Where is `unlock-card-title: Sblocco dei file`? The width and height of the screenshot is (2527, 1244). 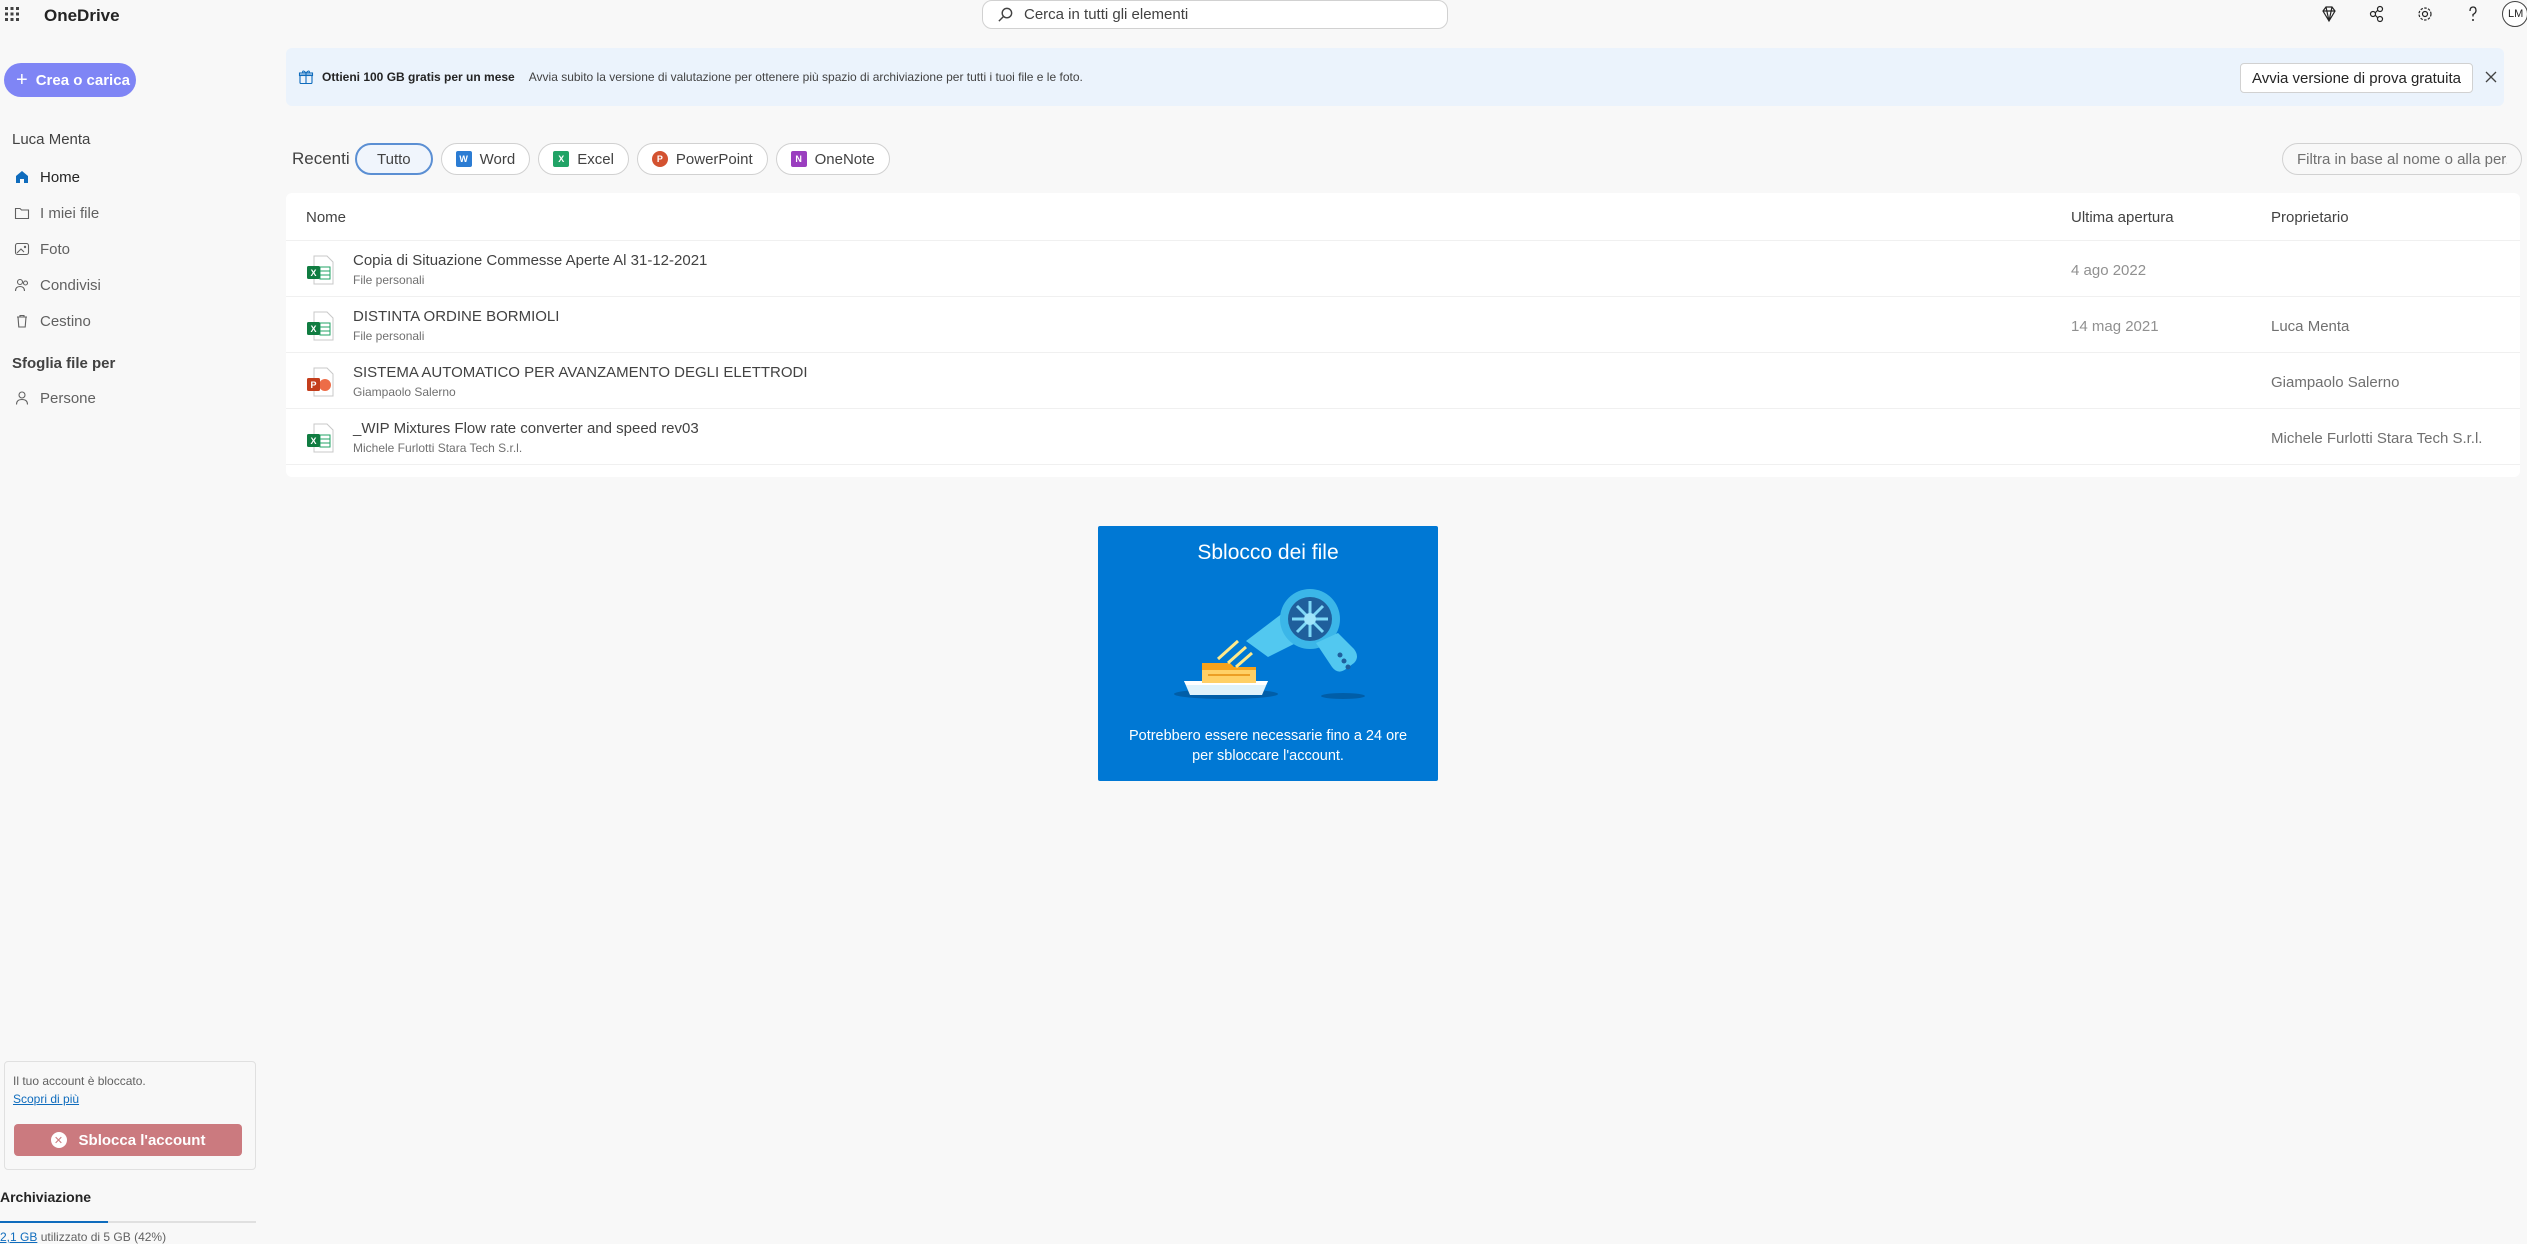 unlock-card-title: Sblocco dei file is located at coordinates (1268, 552).